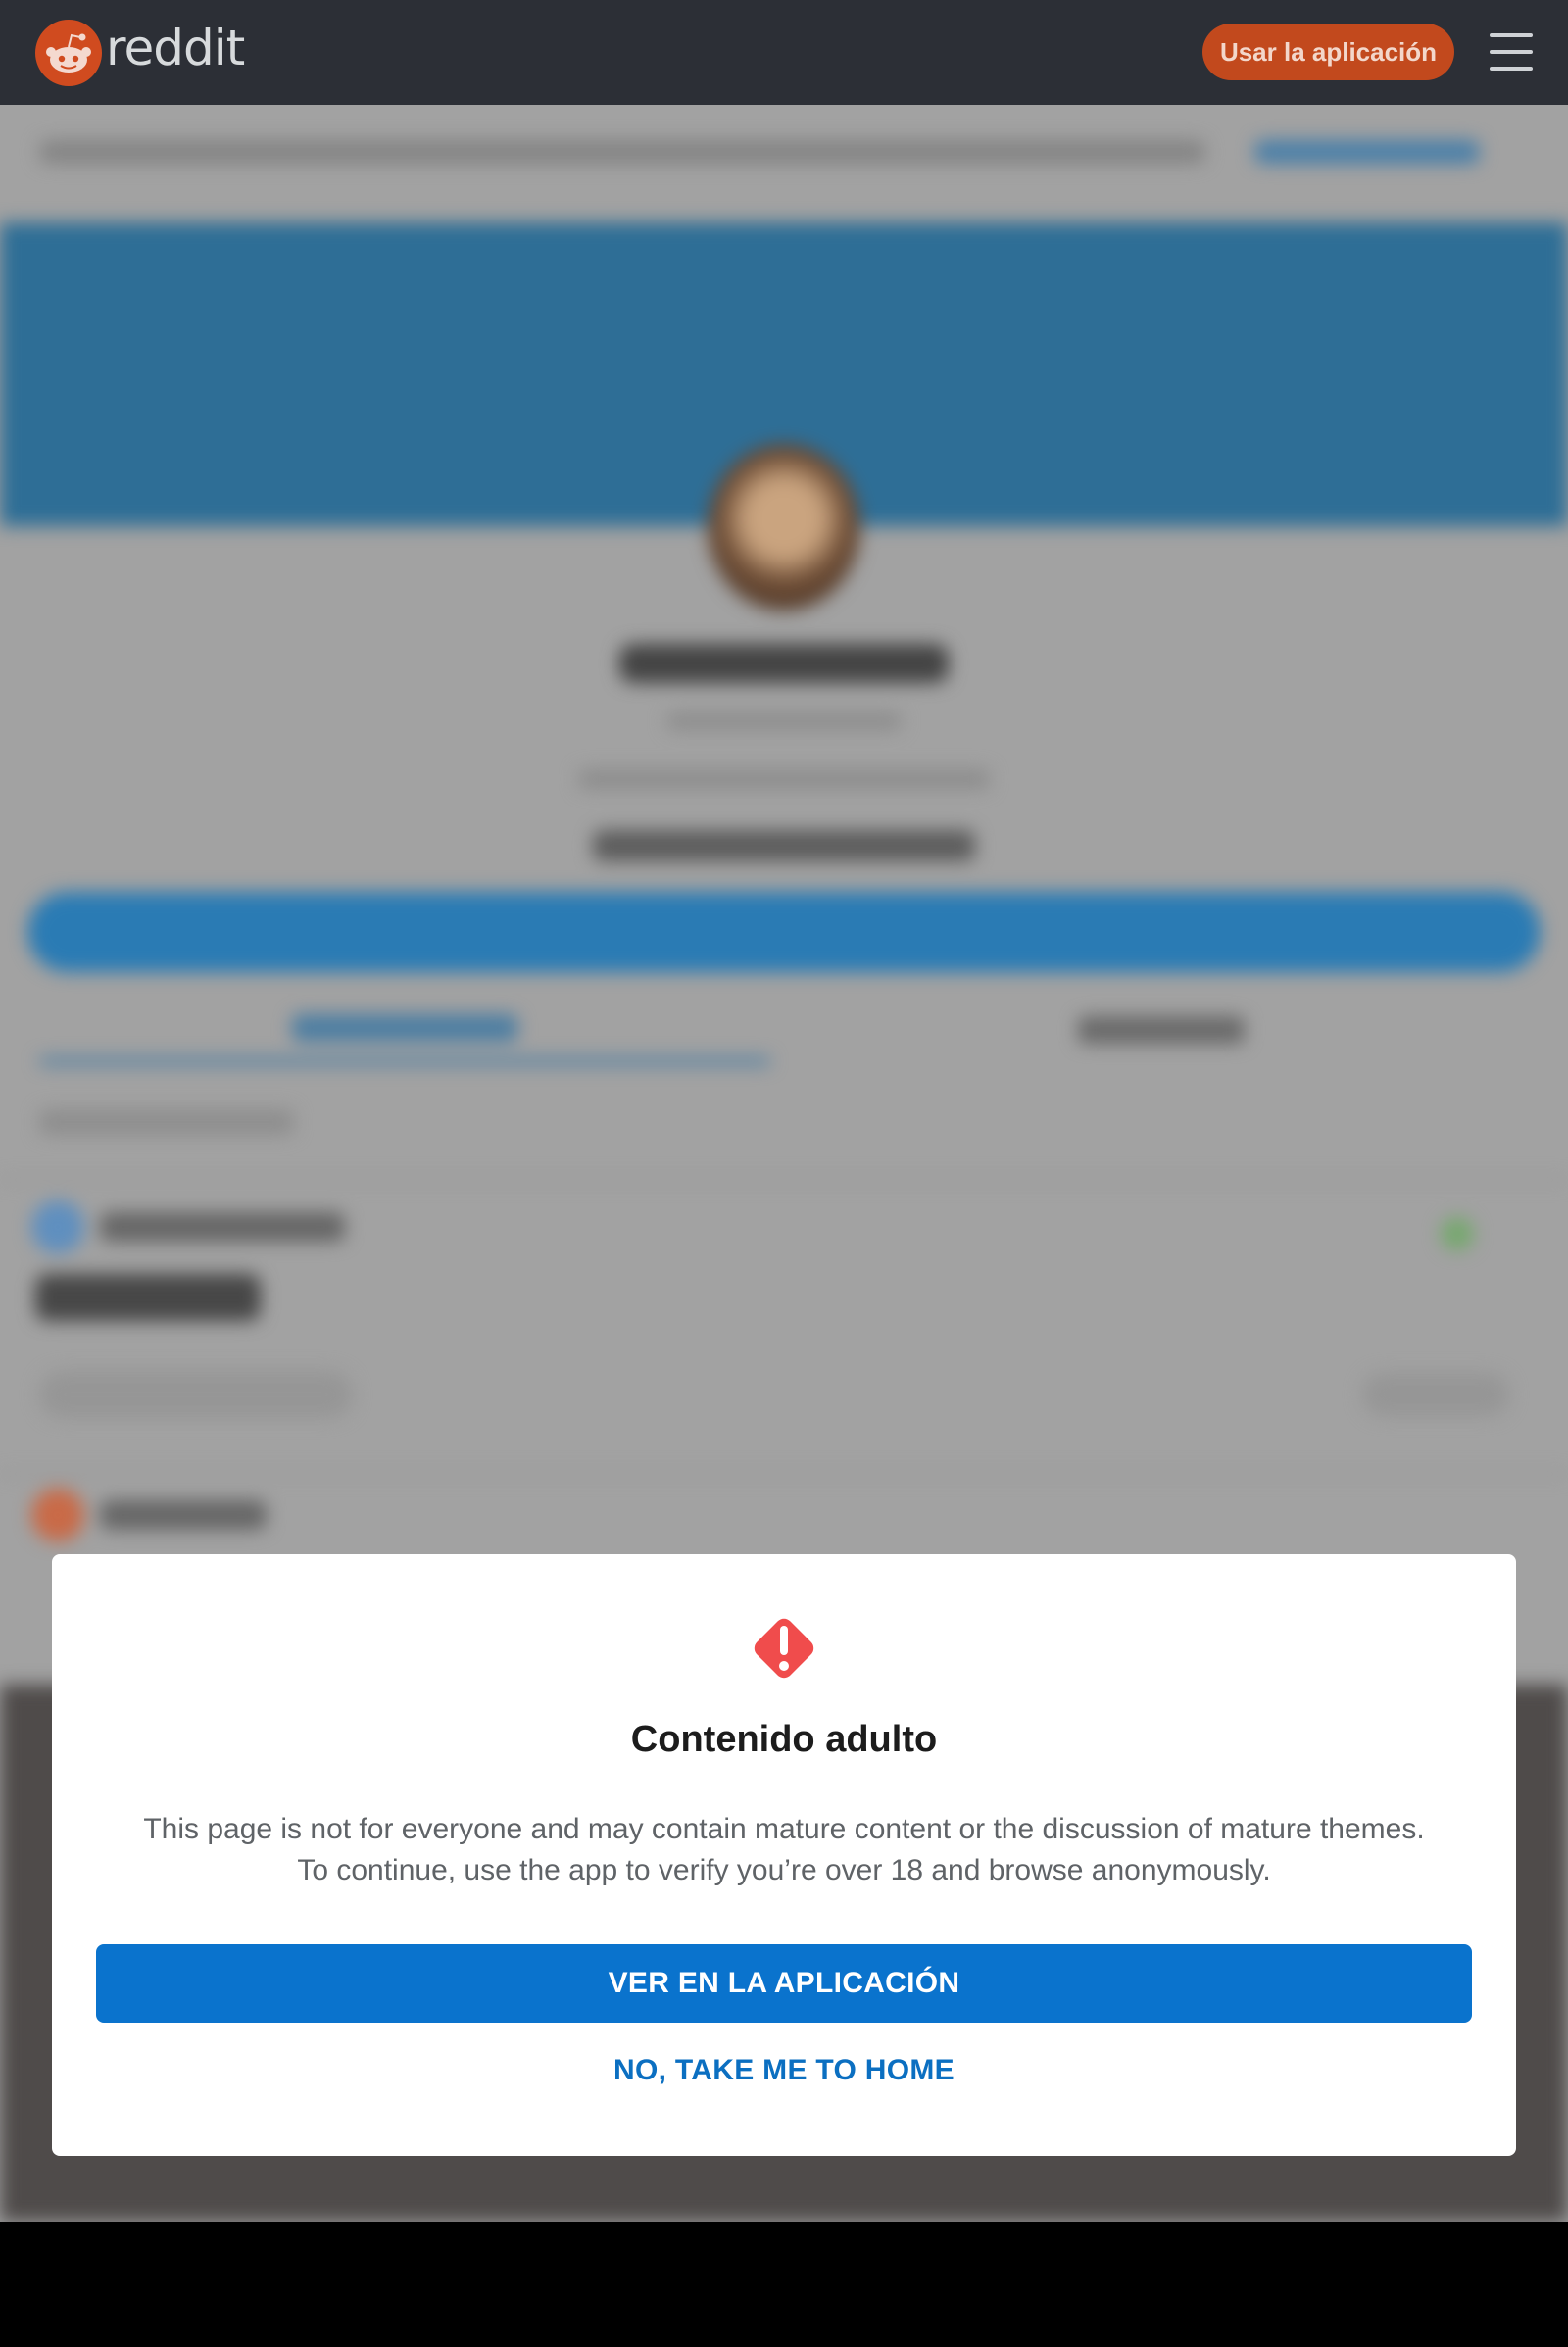 The width and height of the screenshot is (1568, 2347). I want to click on blurred-tab-posts, so click(404, 1028).